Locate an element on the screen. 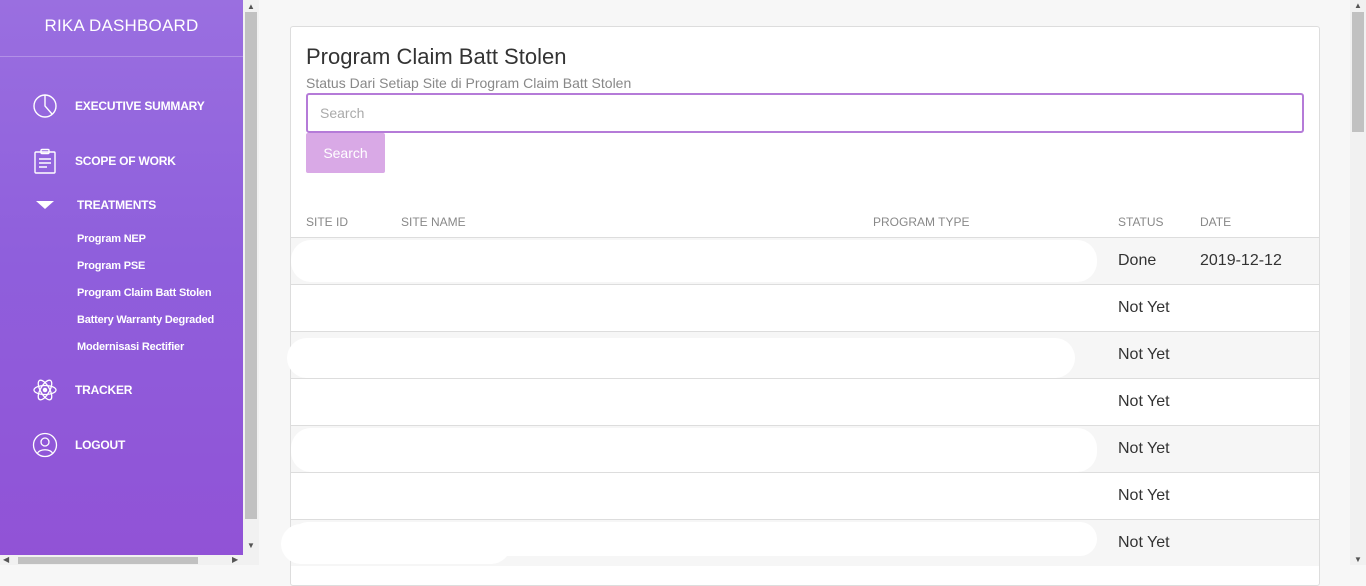  page-title: Program Claim Batt Stolen is located at coordinates (436, 56).